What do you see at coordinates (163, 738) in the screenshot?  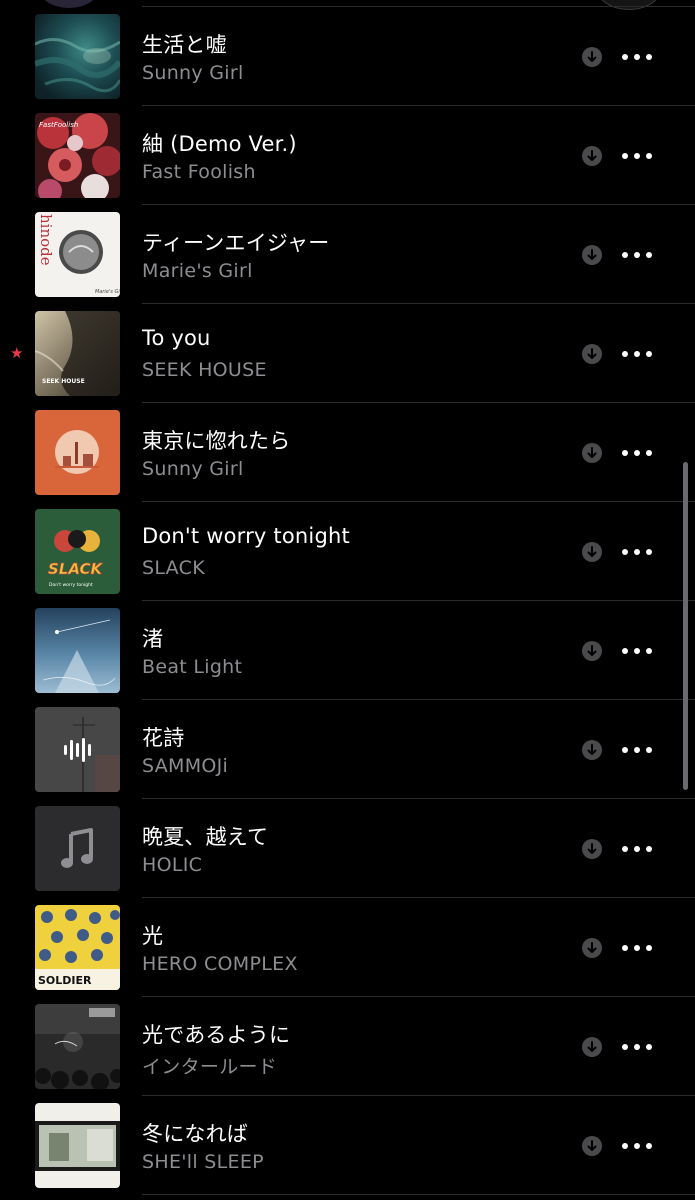 I see `track-title: 花詩` at bounding box center [163, 738].